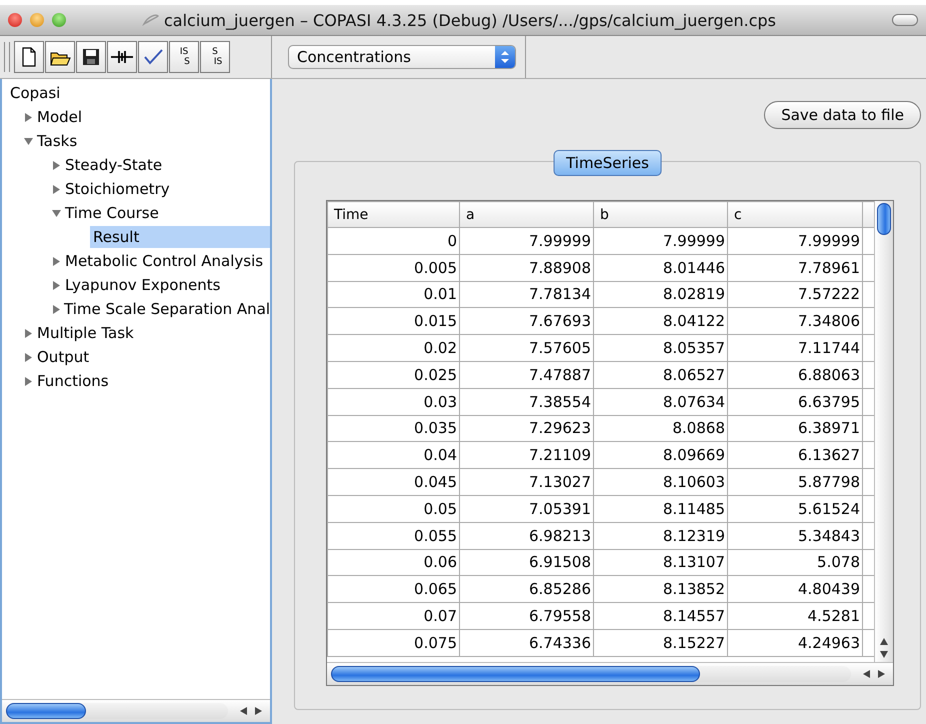 This screenshot has width=926, height=724. Describe the element at coordinates (795, 642) in the screenshot. I see `table-cell: 4.24963` at that location.